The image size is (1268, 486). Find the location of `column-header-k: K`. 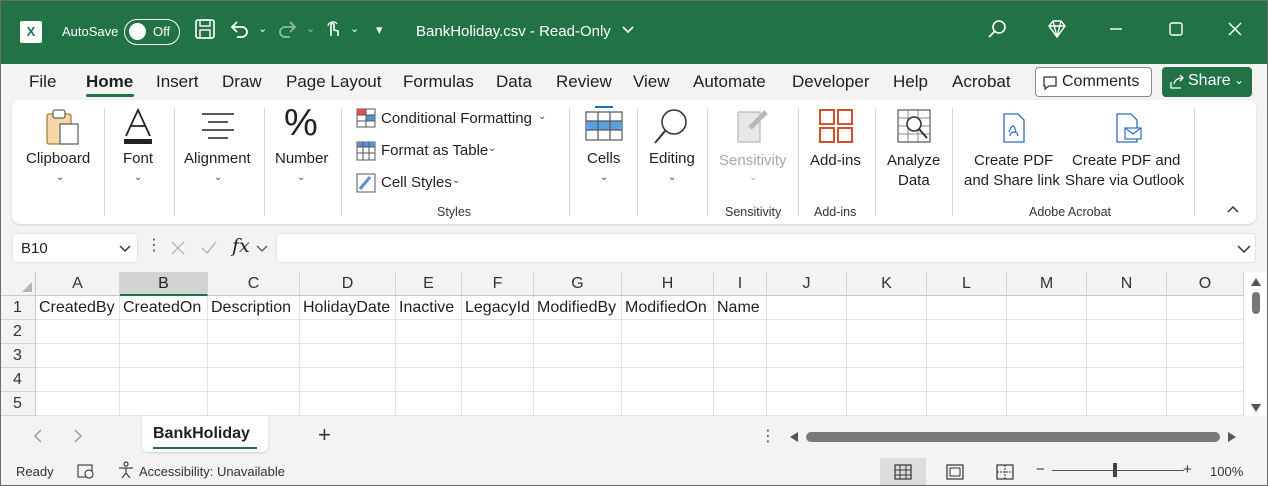

column-header-k: K is located at coordinates (887, 284).